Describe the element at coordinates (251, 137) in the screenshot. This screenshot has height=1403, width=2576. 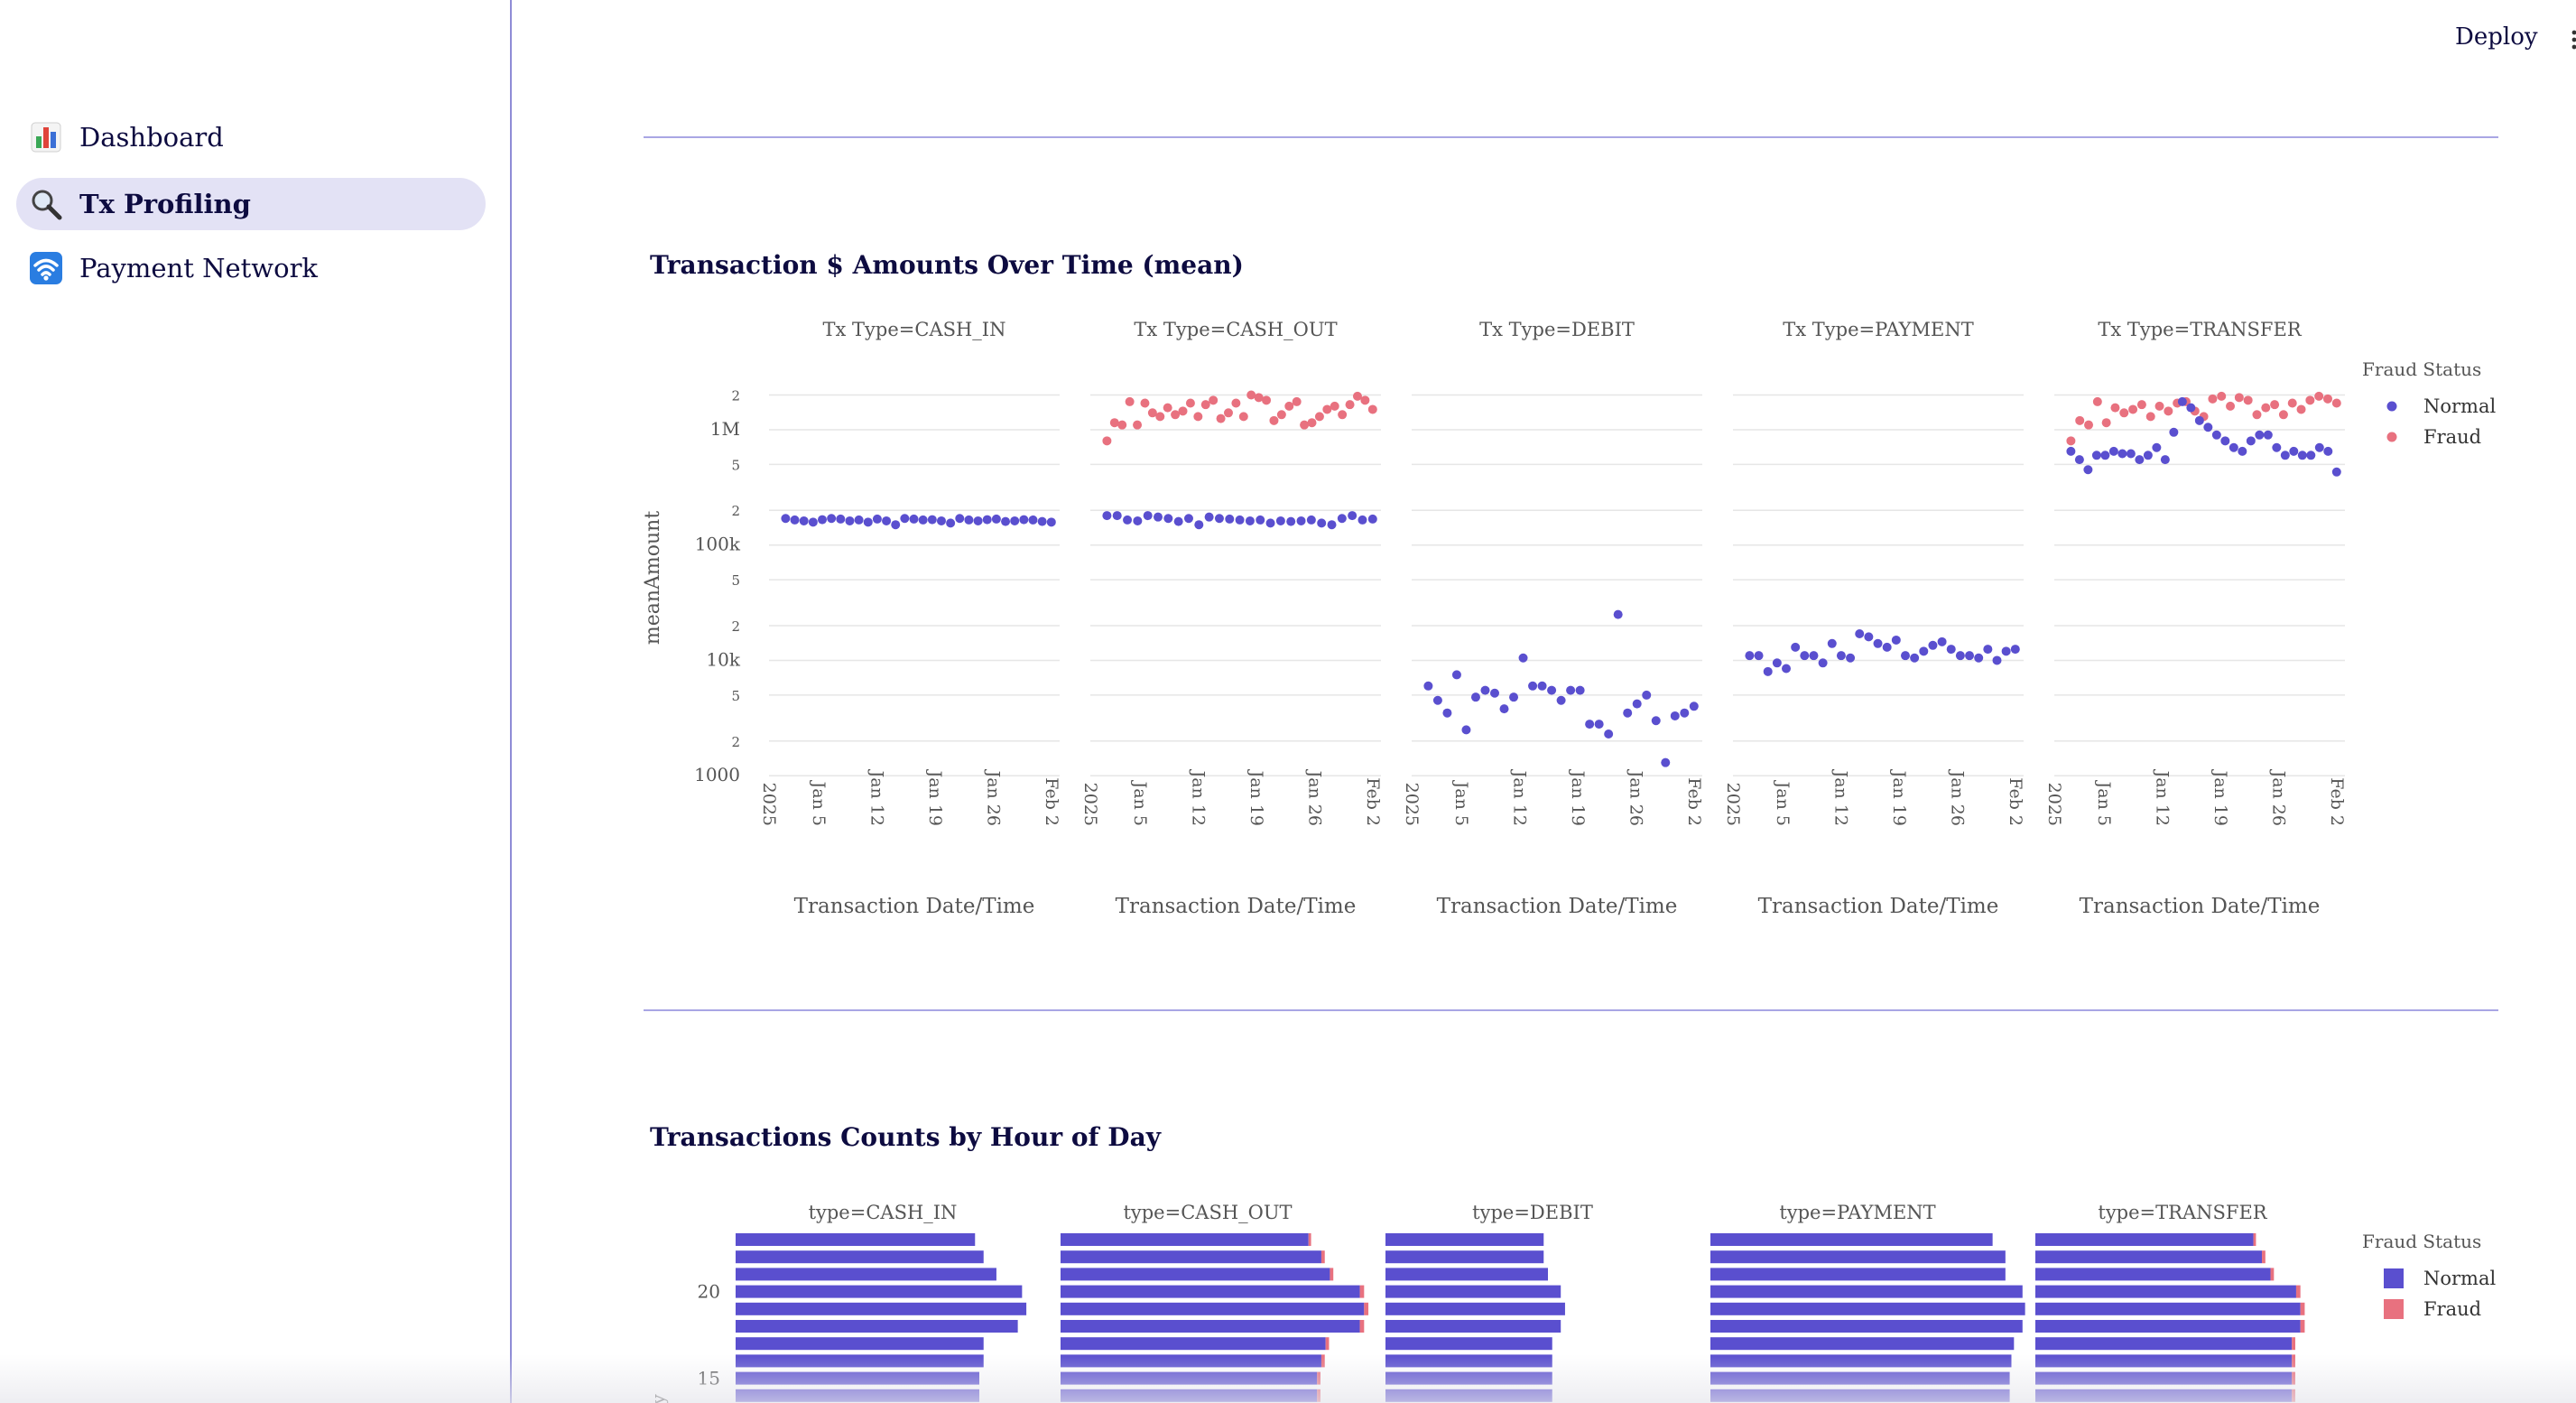
I see `sidebar-item-dashboard: Dashboard` at that location.